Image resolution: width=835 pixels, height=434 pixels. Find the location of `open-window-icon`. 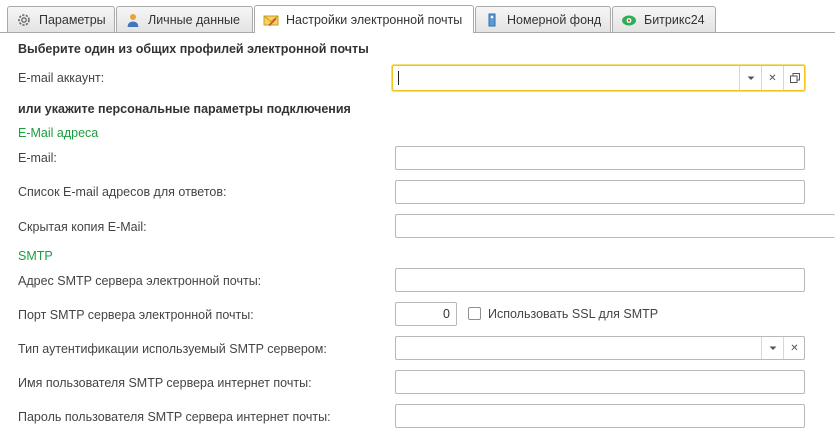

open-window-icon is located at coordinates (794, 78).